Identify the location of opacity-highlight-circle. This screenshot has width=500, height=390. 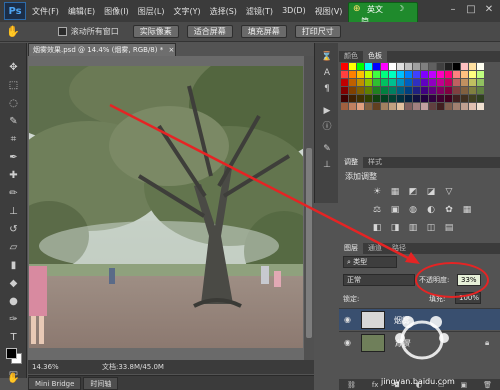
(452, 280).